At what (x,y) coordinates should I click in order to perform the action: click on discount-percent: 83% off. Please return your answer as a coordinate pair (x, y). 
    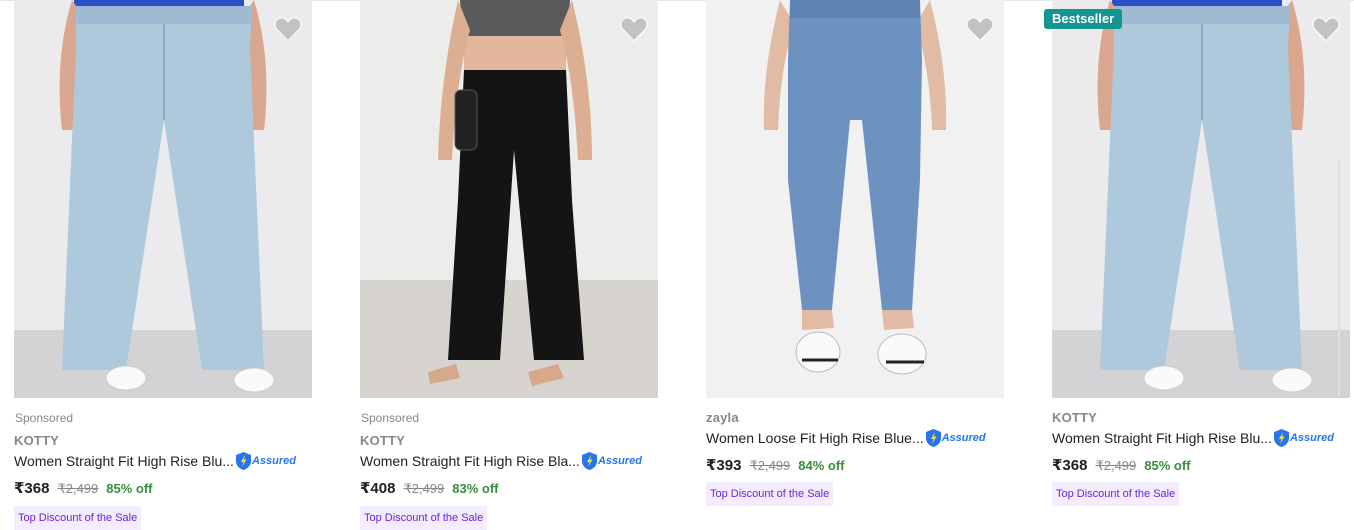
    Looking at the image, I should click on (475, 488).